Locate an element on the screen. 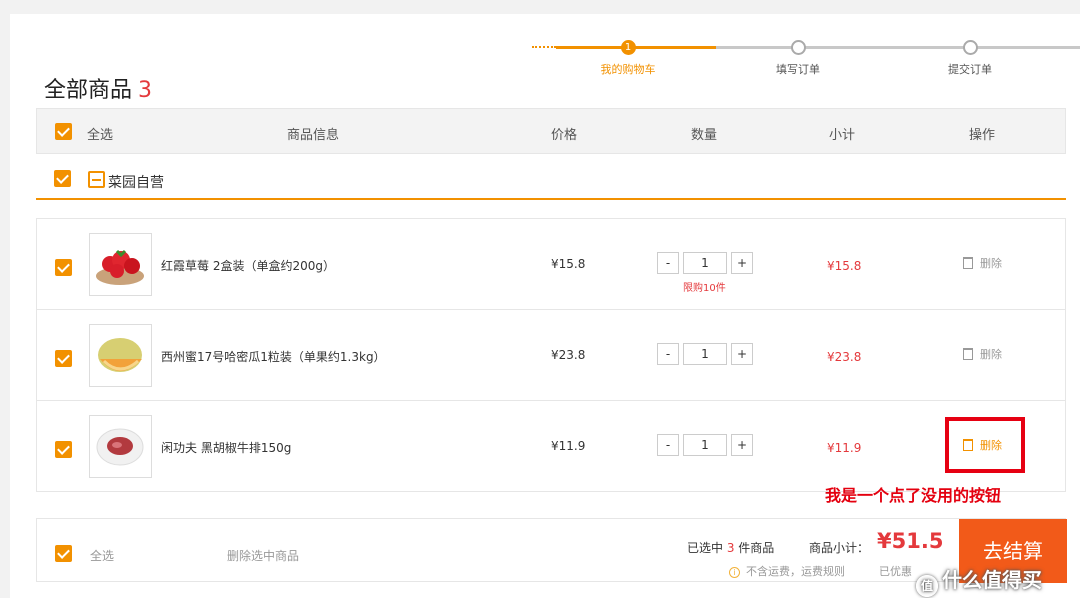 Image resolution: width=1080 pixels, height=598 pixels. item-subtotal: ¥23.8 is located at coordinates (844, 357).